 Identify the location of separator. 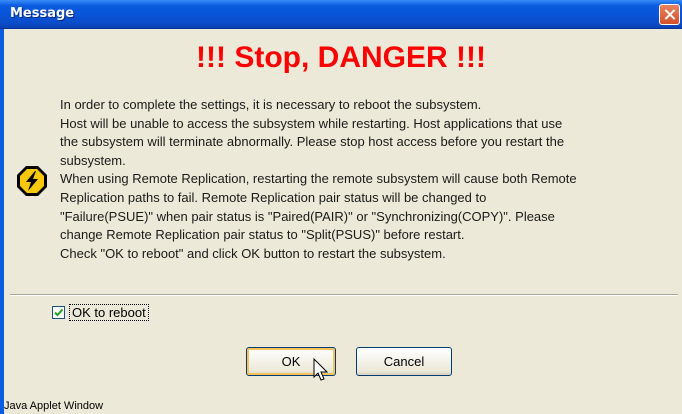
(344, 295).